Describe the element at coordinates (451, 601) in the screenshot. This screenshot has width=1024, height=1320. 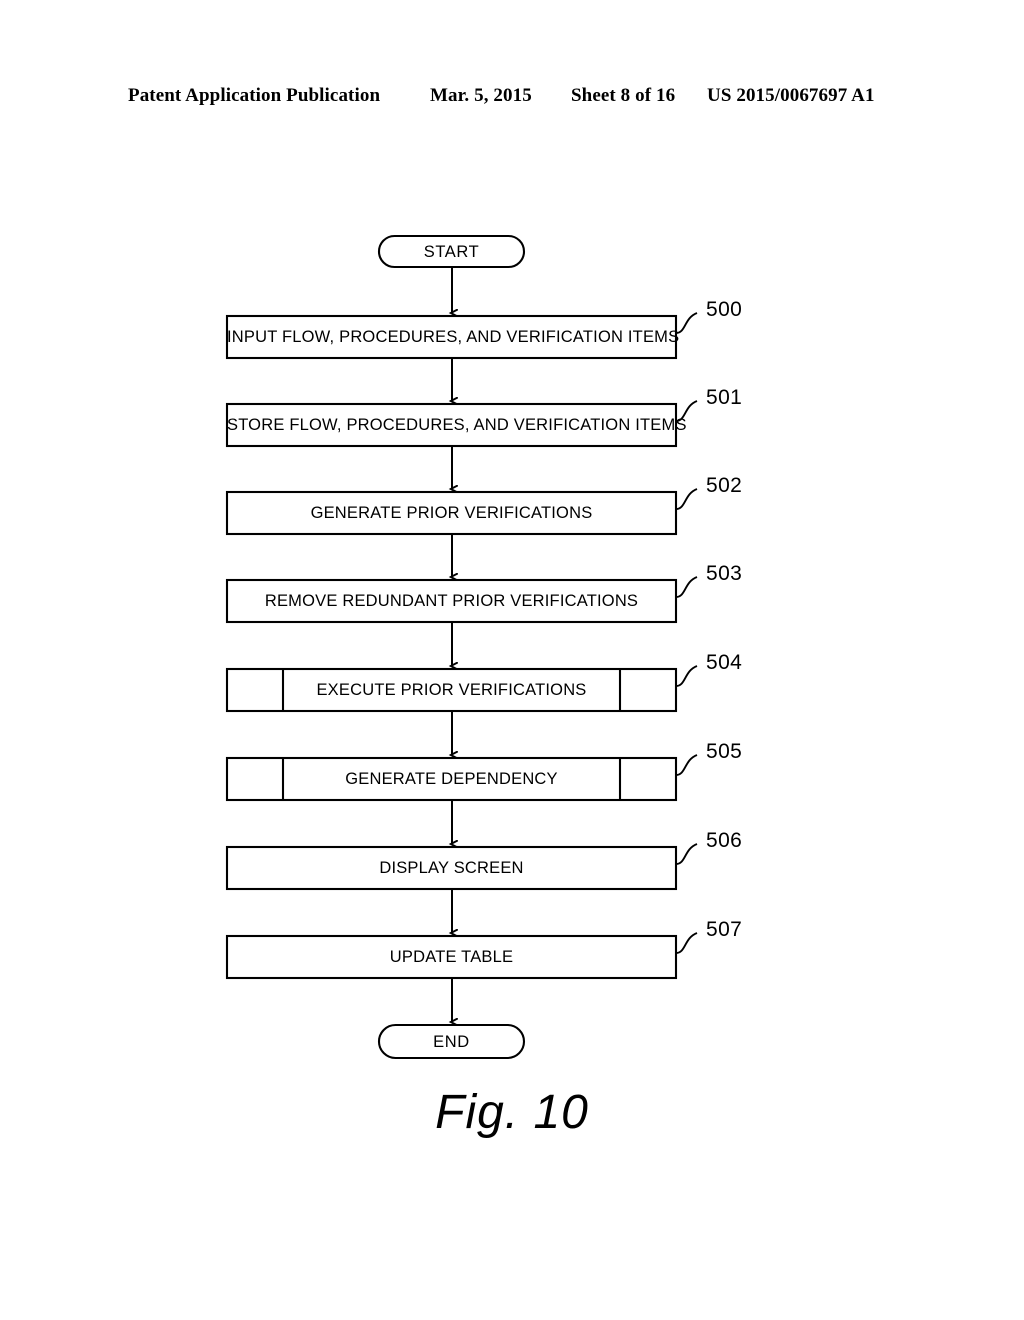
I see `step-label-503: REMOVE REDUNDANT PRIOR VERIFICATIONS` at that location.